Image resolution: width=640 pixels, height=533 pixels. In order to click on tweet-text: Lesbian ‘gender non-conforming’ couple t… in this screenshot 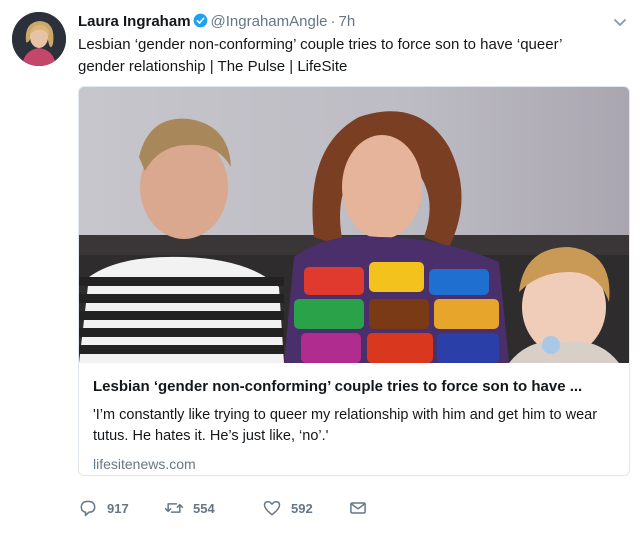, I will do `click(320, 55)`.